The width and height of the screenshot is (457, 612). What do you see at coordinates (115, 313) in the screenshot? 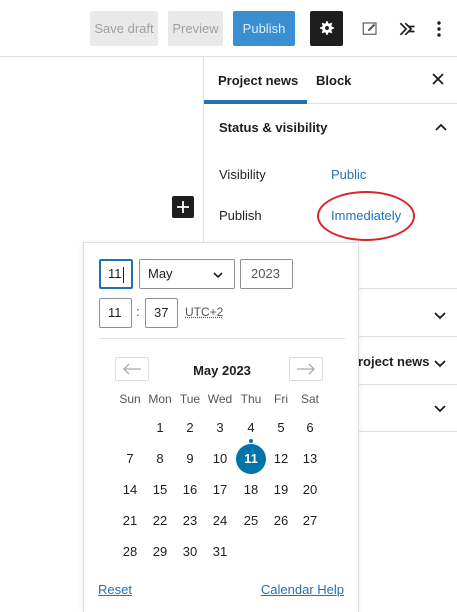
I see `hour-input: 11` at bounding box center [115, 313].